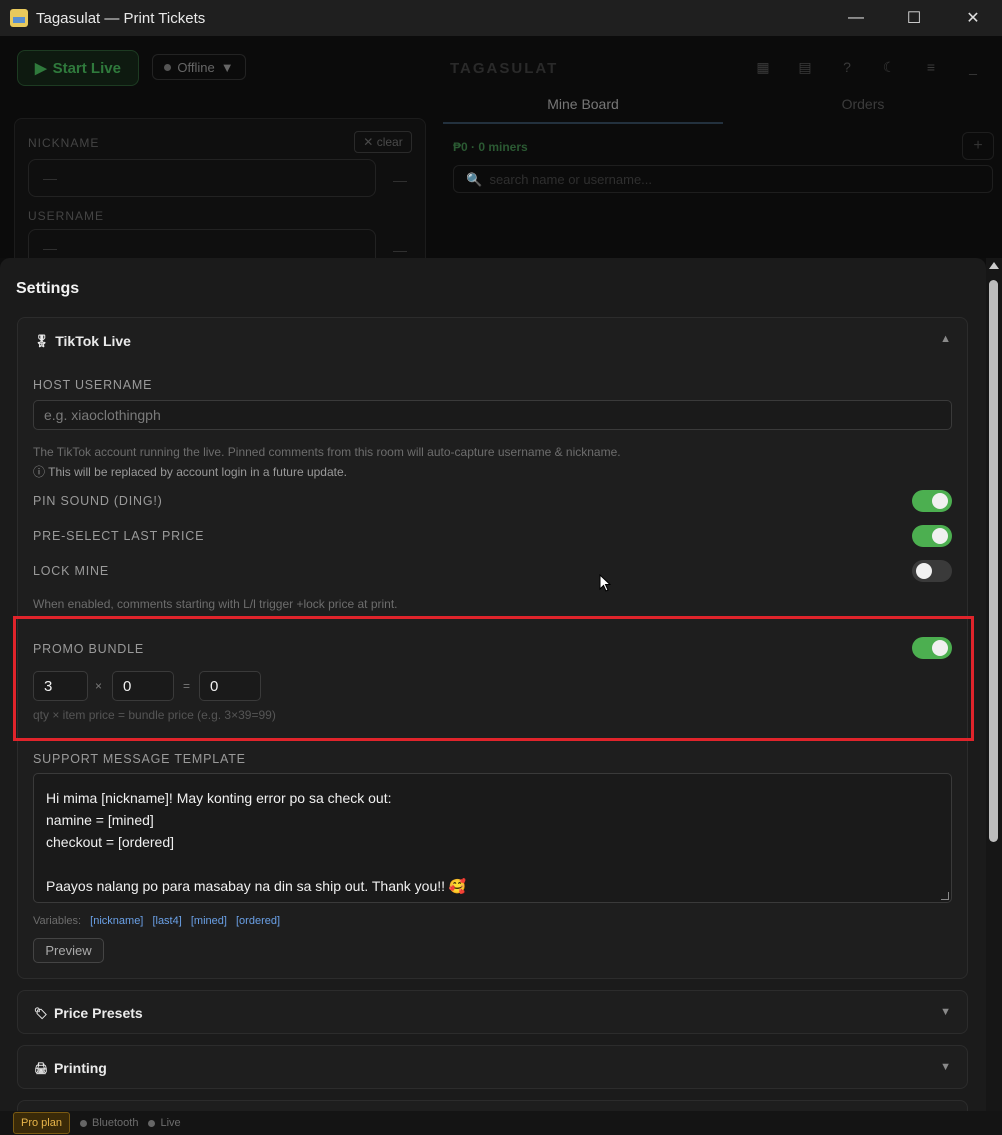 This screenshot has height=1135, width=1002. I want to click on pro-plan-badge: Pro plan, so click(41, 1123).